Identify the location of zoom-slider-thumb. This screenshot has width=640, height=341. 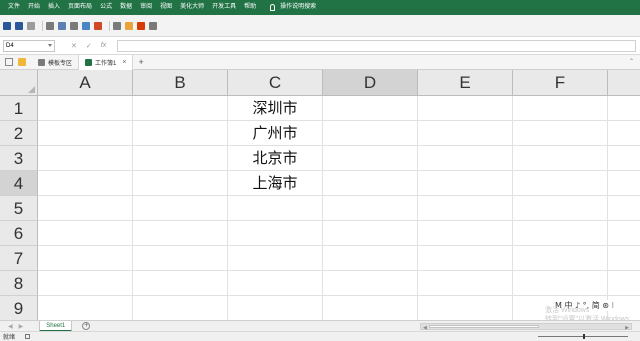
(584, 336).